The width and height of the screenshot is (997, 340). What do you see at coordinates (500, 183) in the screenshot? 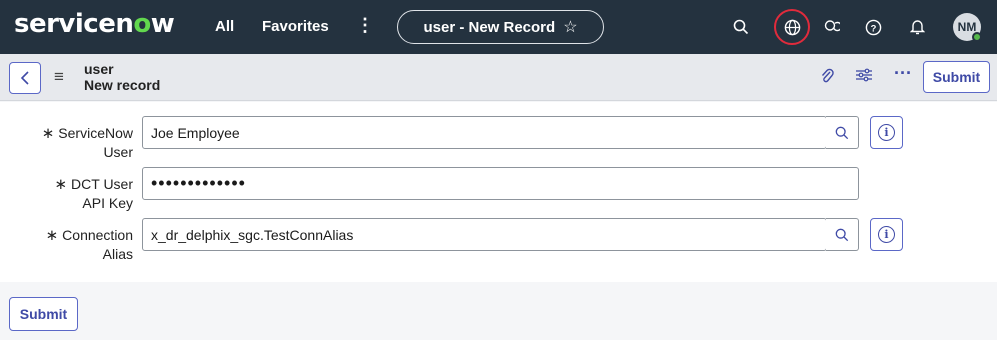
I see `dct-user-api-key-input: •••••••••••••` at bounding box center [500, 183].